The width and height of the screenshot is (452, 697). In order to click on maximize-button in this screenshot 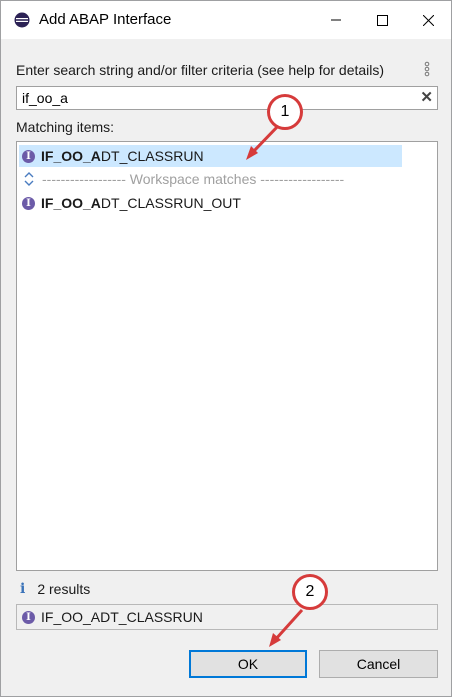, I will do `click(382, 20)`.